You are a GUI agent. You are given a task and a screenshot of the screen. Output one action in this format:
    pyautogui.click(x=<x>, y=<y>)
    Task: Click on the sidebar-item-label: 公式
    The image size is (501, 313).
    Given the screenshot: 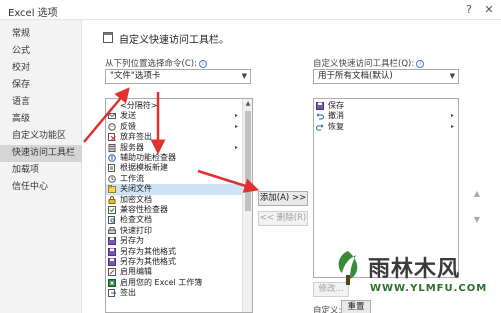 What is the action you would take?
    pyautogui.click(x=21, y=51)
    